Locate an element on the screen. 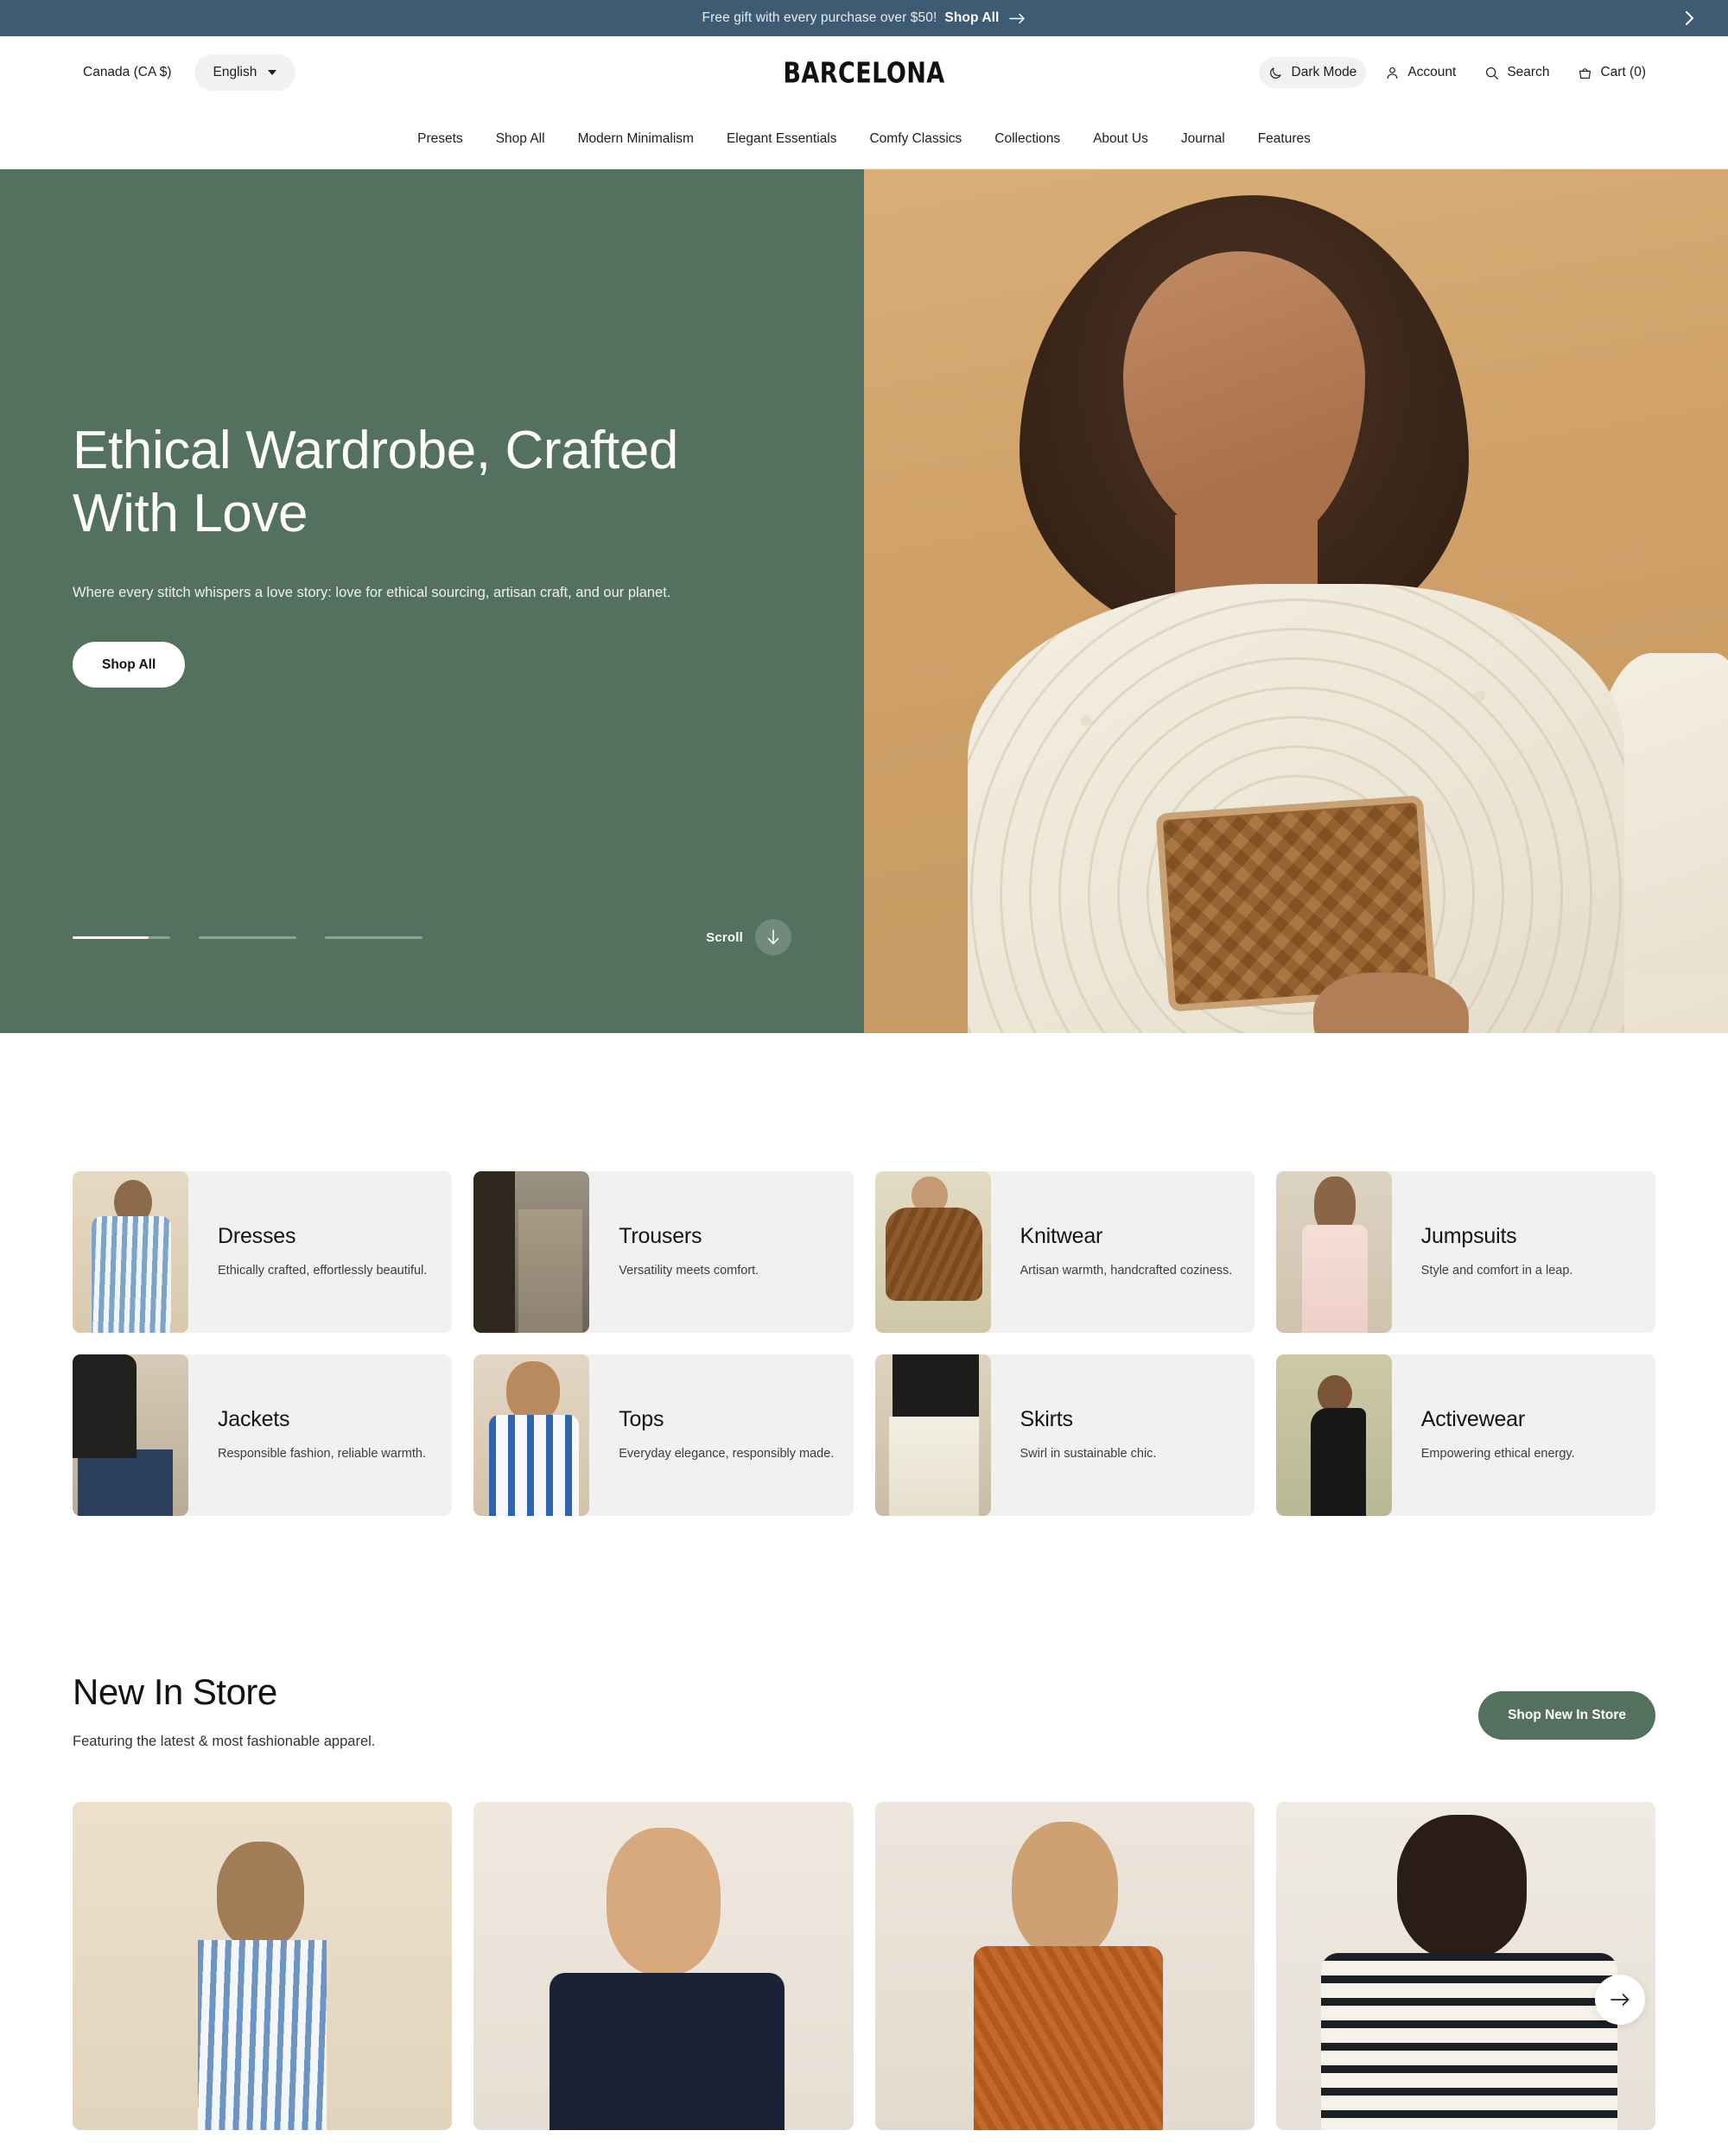 This screenshot has width=1728, height=2156. category-thumbnail-activewear is located at coordinates (1333, 1435).